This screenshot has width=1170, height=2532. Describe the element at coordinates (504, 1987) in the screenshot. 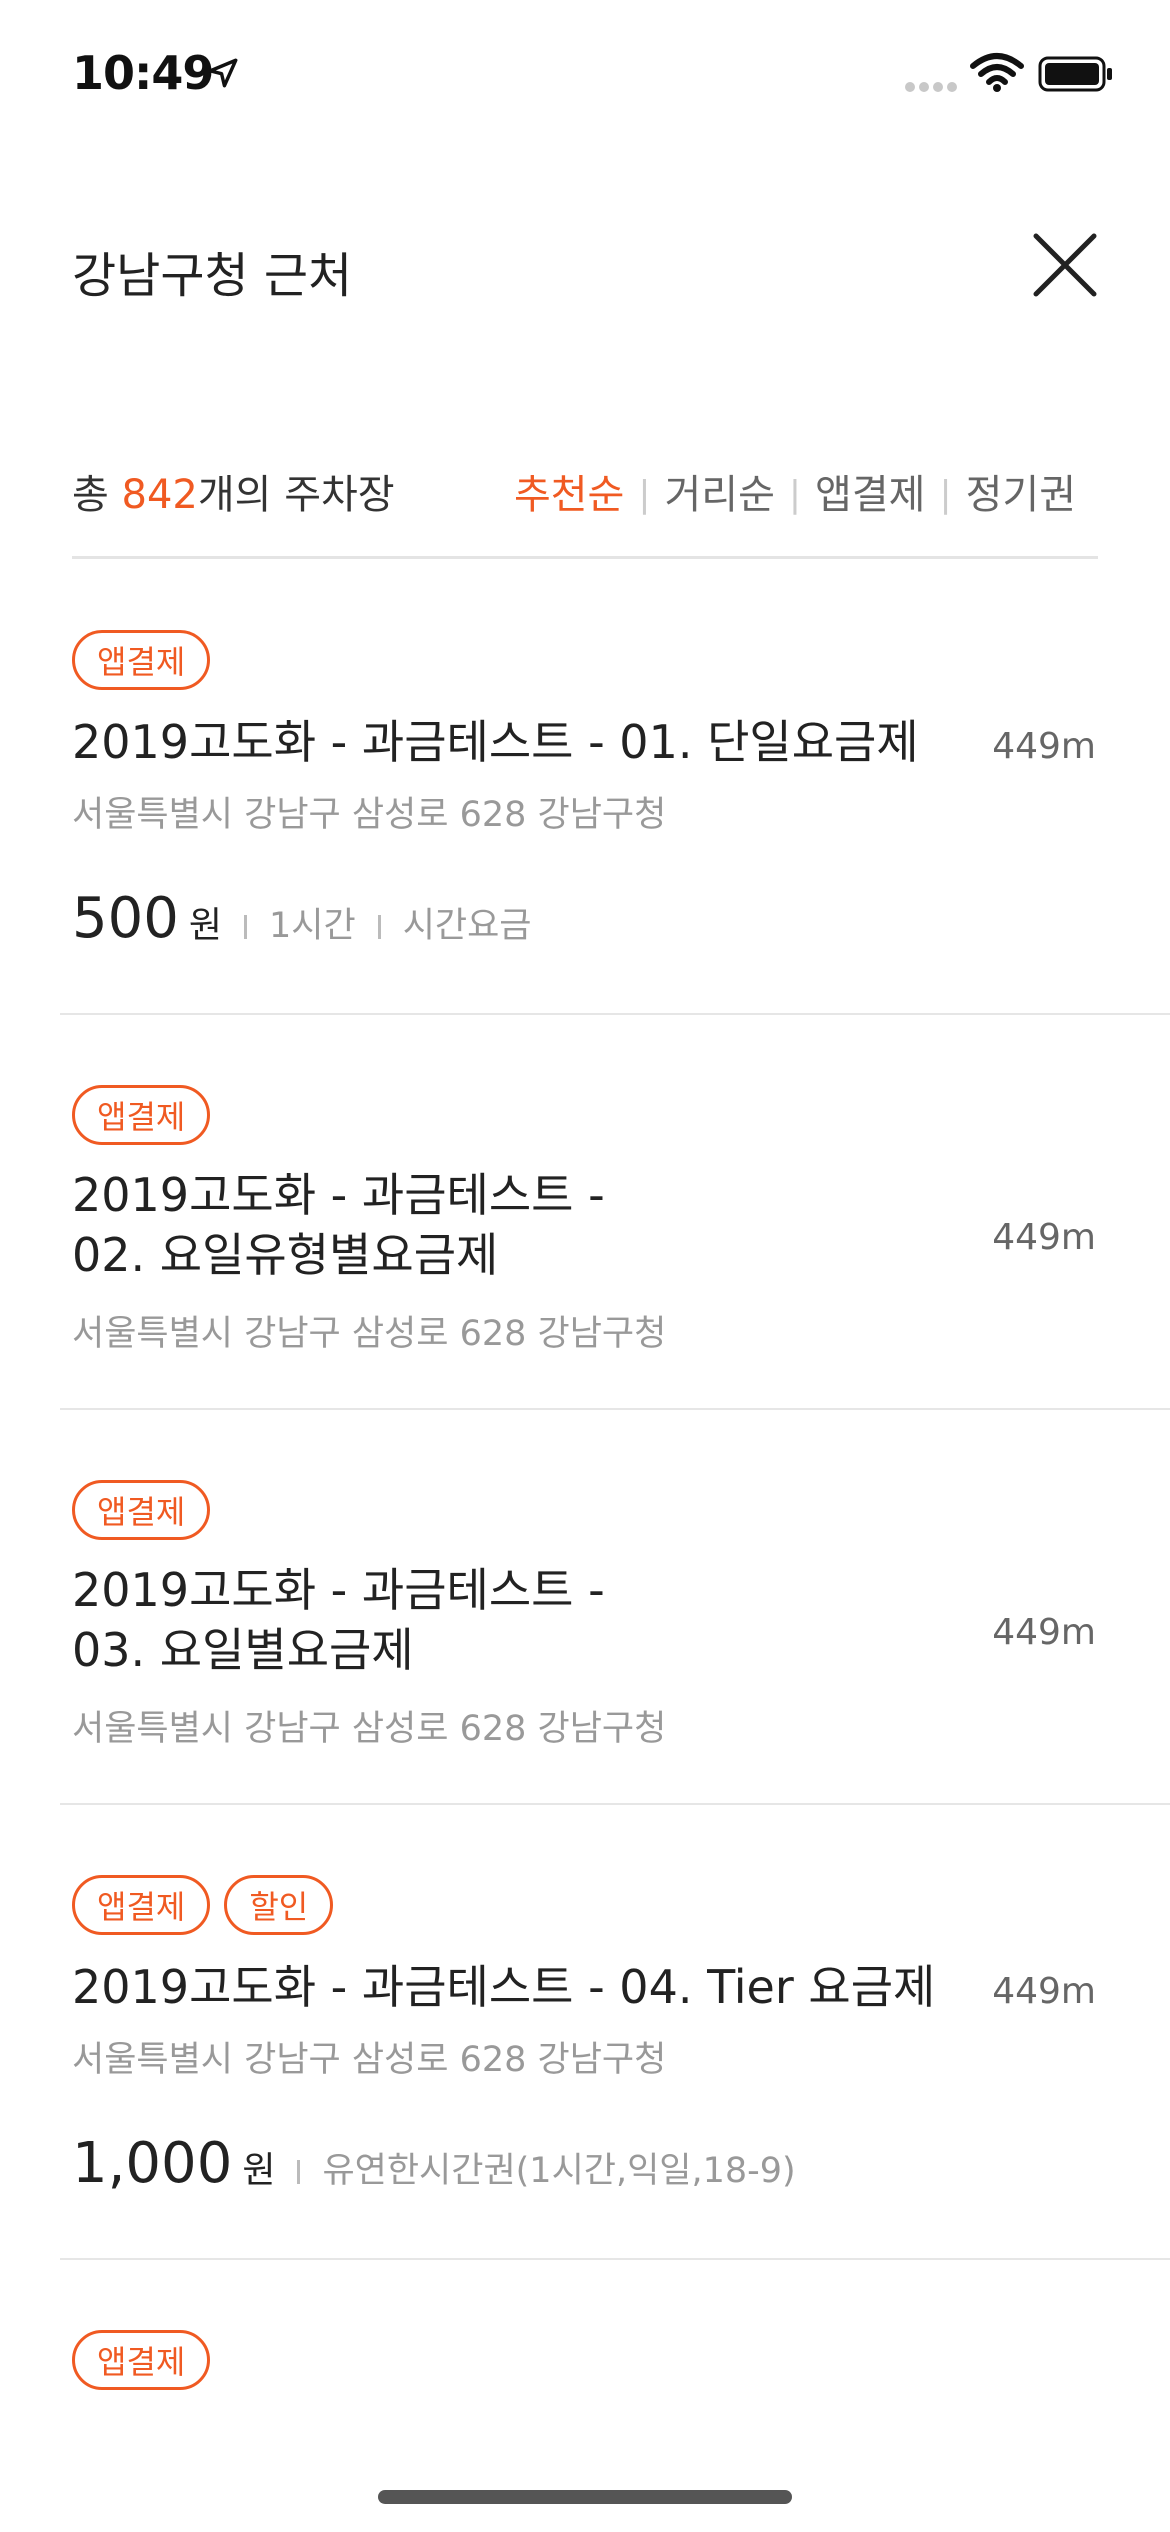

I see `parking-lot-name: 2019고도화 - 과금테스트 - 04. Tier 요금제` at that location.